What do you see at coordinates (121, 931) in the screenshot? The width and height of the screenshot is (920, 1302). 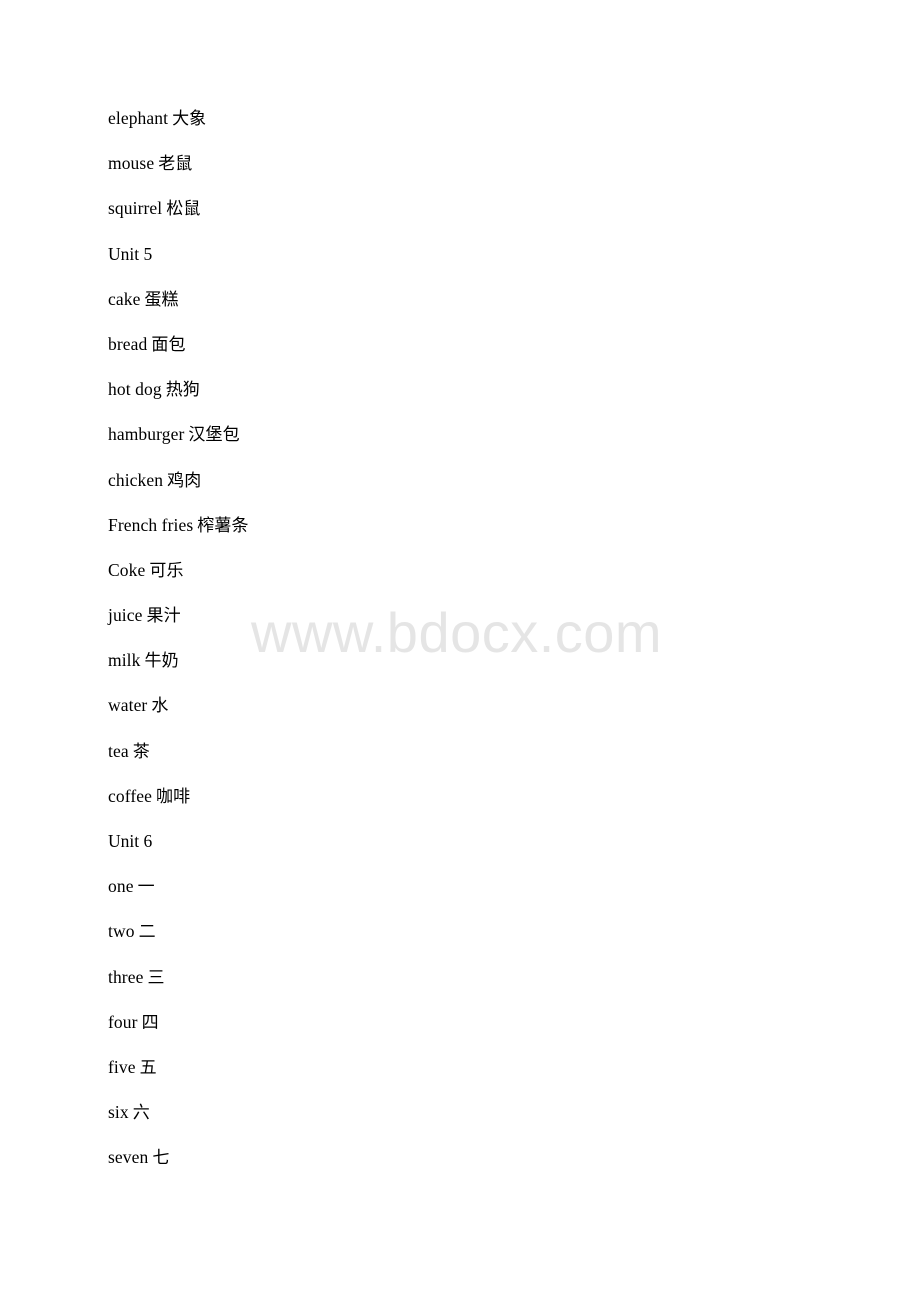 I see `vocabulary-english: two` at bounding box center [121, 931].